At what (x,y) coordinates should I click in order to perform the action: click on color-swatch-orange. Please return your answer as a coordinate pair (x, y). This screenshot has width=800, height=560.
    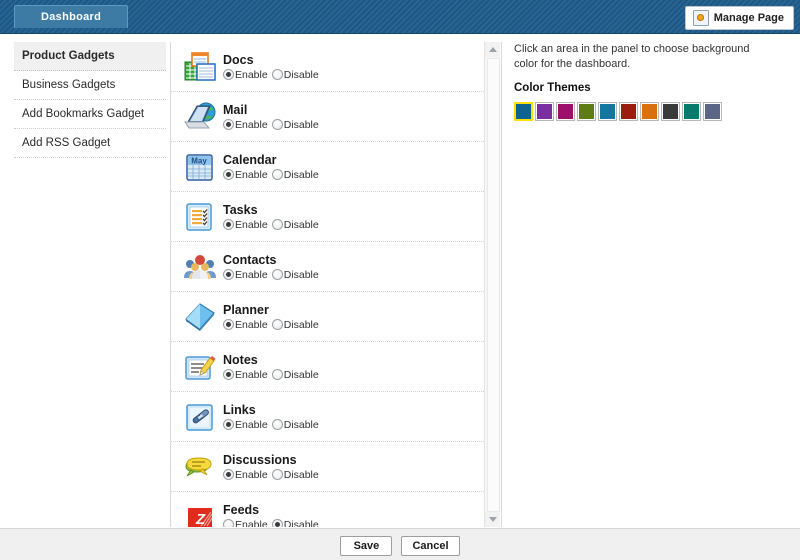
    Looking at the image, I should click on (649, 111).